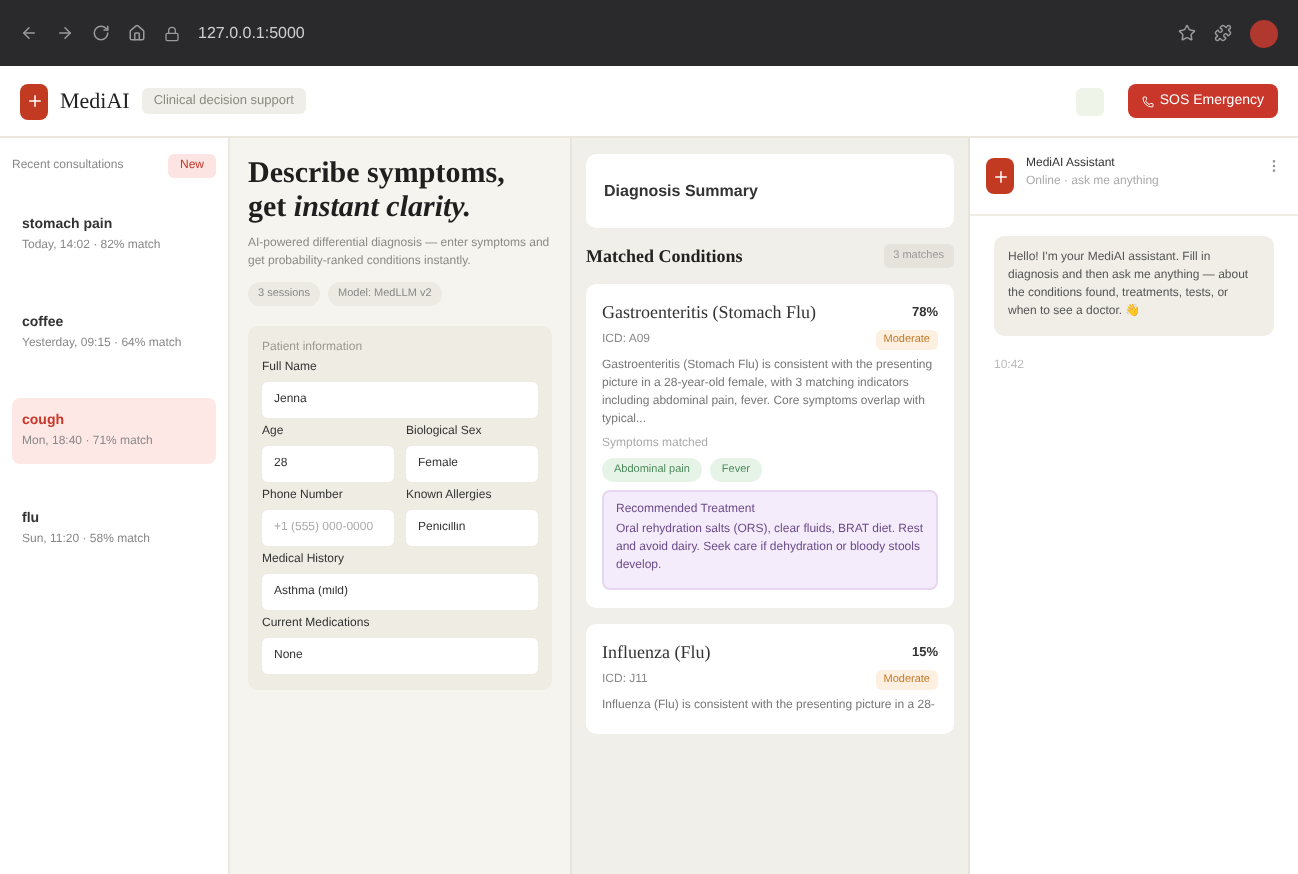 The height and width of the screenshot is (874, 1298). Describe the element at coordinates (770, 191) in the screenshot. I see `summary-card: Diagnosis Summary` at that location.